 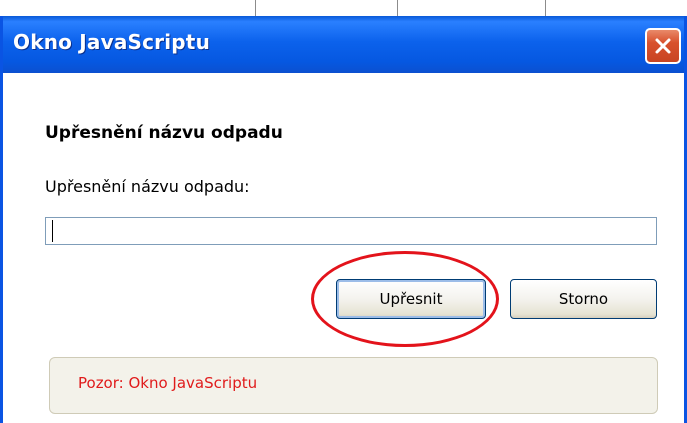 What do you see at coordinates (583, 299) in the screenshot?
I see `cancel-button: Storno` at bounding box center [583, 299].